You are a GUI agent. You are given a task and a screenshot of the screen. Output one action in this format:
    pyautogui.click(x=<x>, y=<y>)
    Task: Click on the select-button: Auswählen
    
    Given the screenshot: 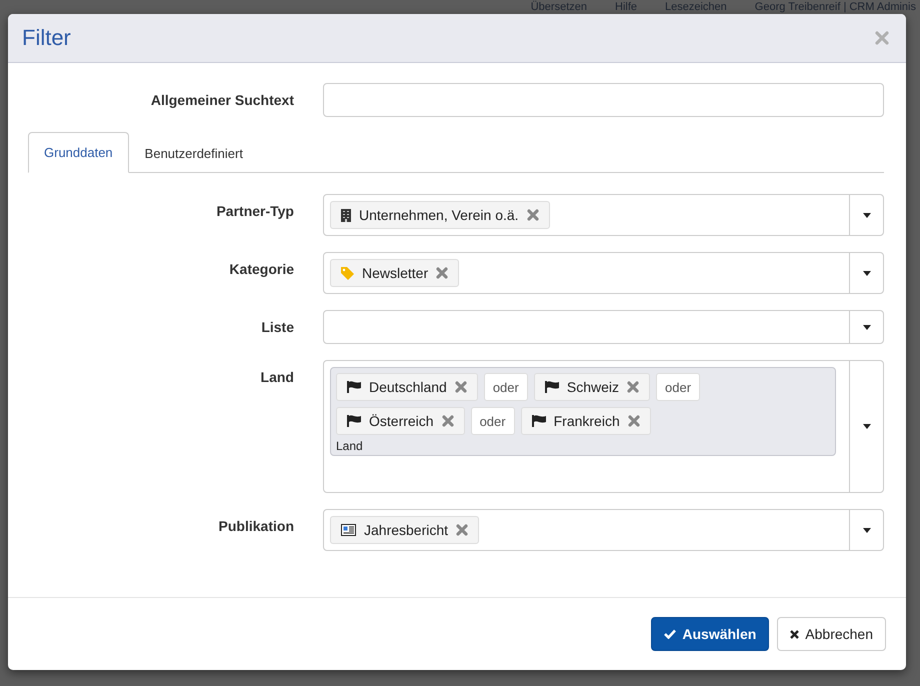 What is the action you would take?
    pyautogui.click(x=710, y=634)
    